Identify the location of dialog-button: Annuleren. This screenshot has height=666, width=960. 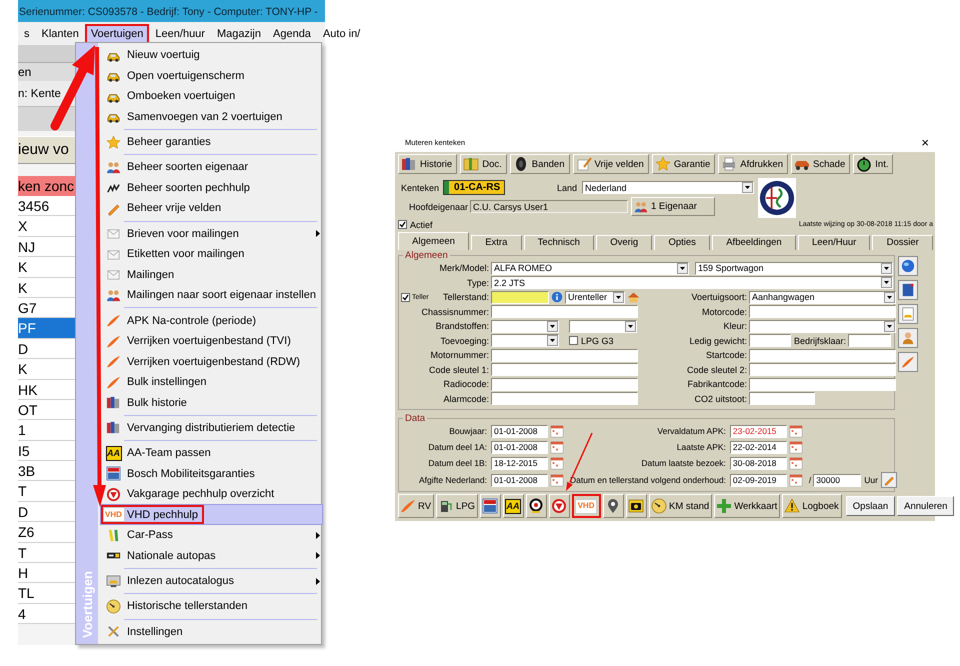
(925, 506).